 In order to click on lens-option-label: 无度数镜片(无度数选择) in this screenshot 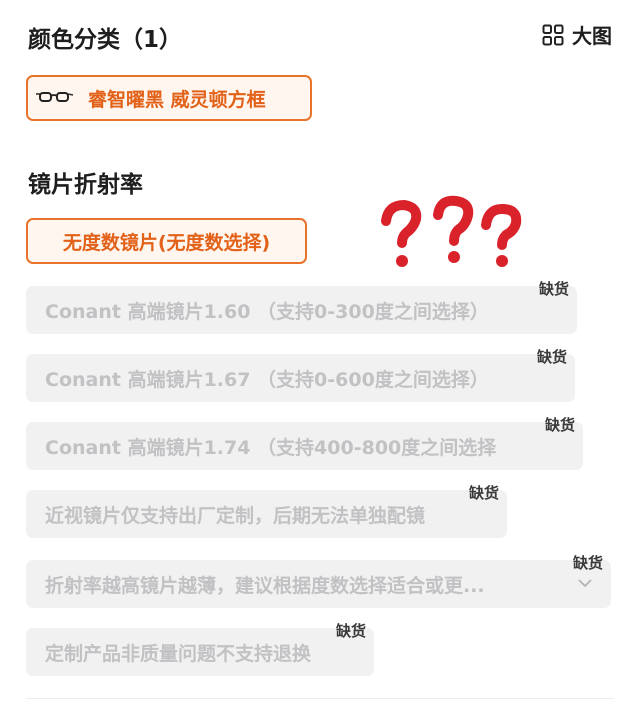, I will do `click(166, 242)`.